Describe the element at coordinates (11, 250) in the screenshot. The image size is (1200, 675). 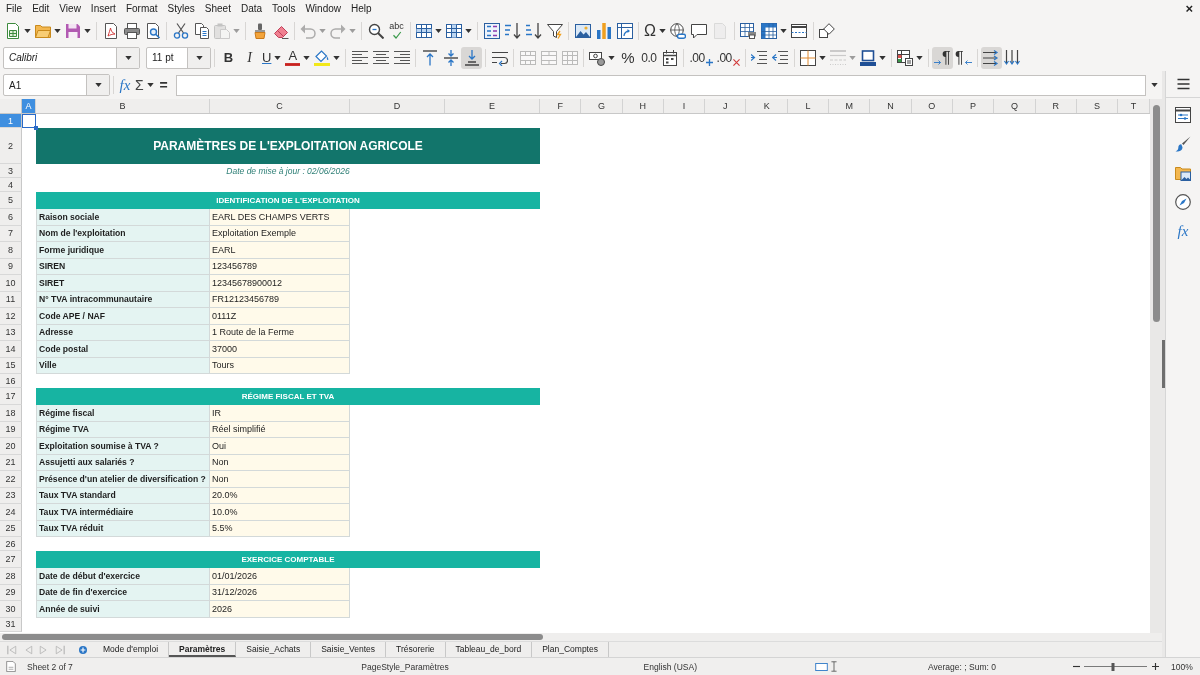
I see `row-header: 8` at that location.